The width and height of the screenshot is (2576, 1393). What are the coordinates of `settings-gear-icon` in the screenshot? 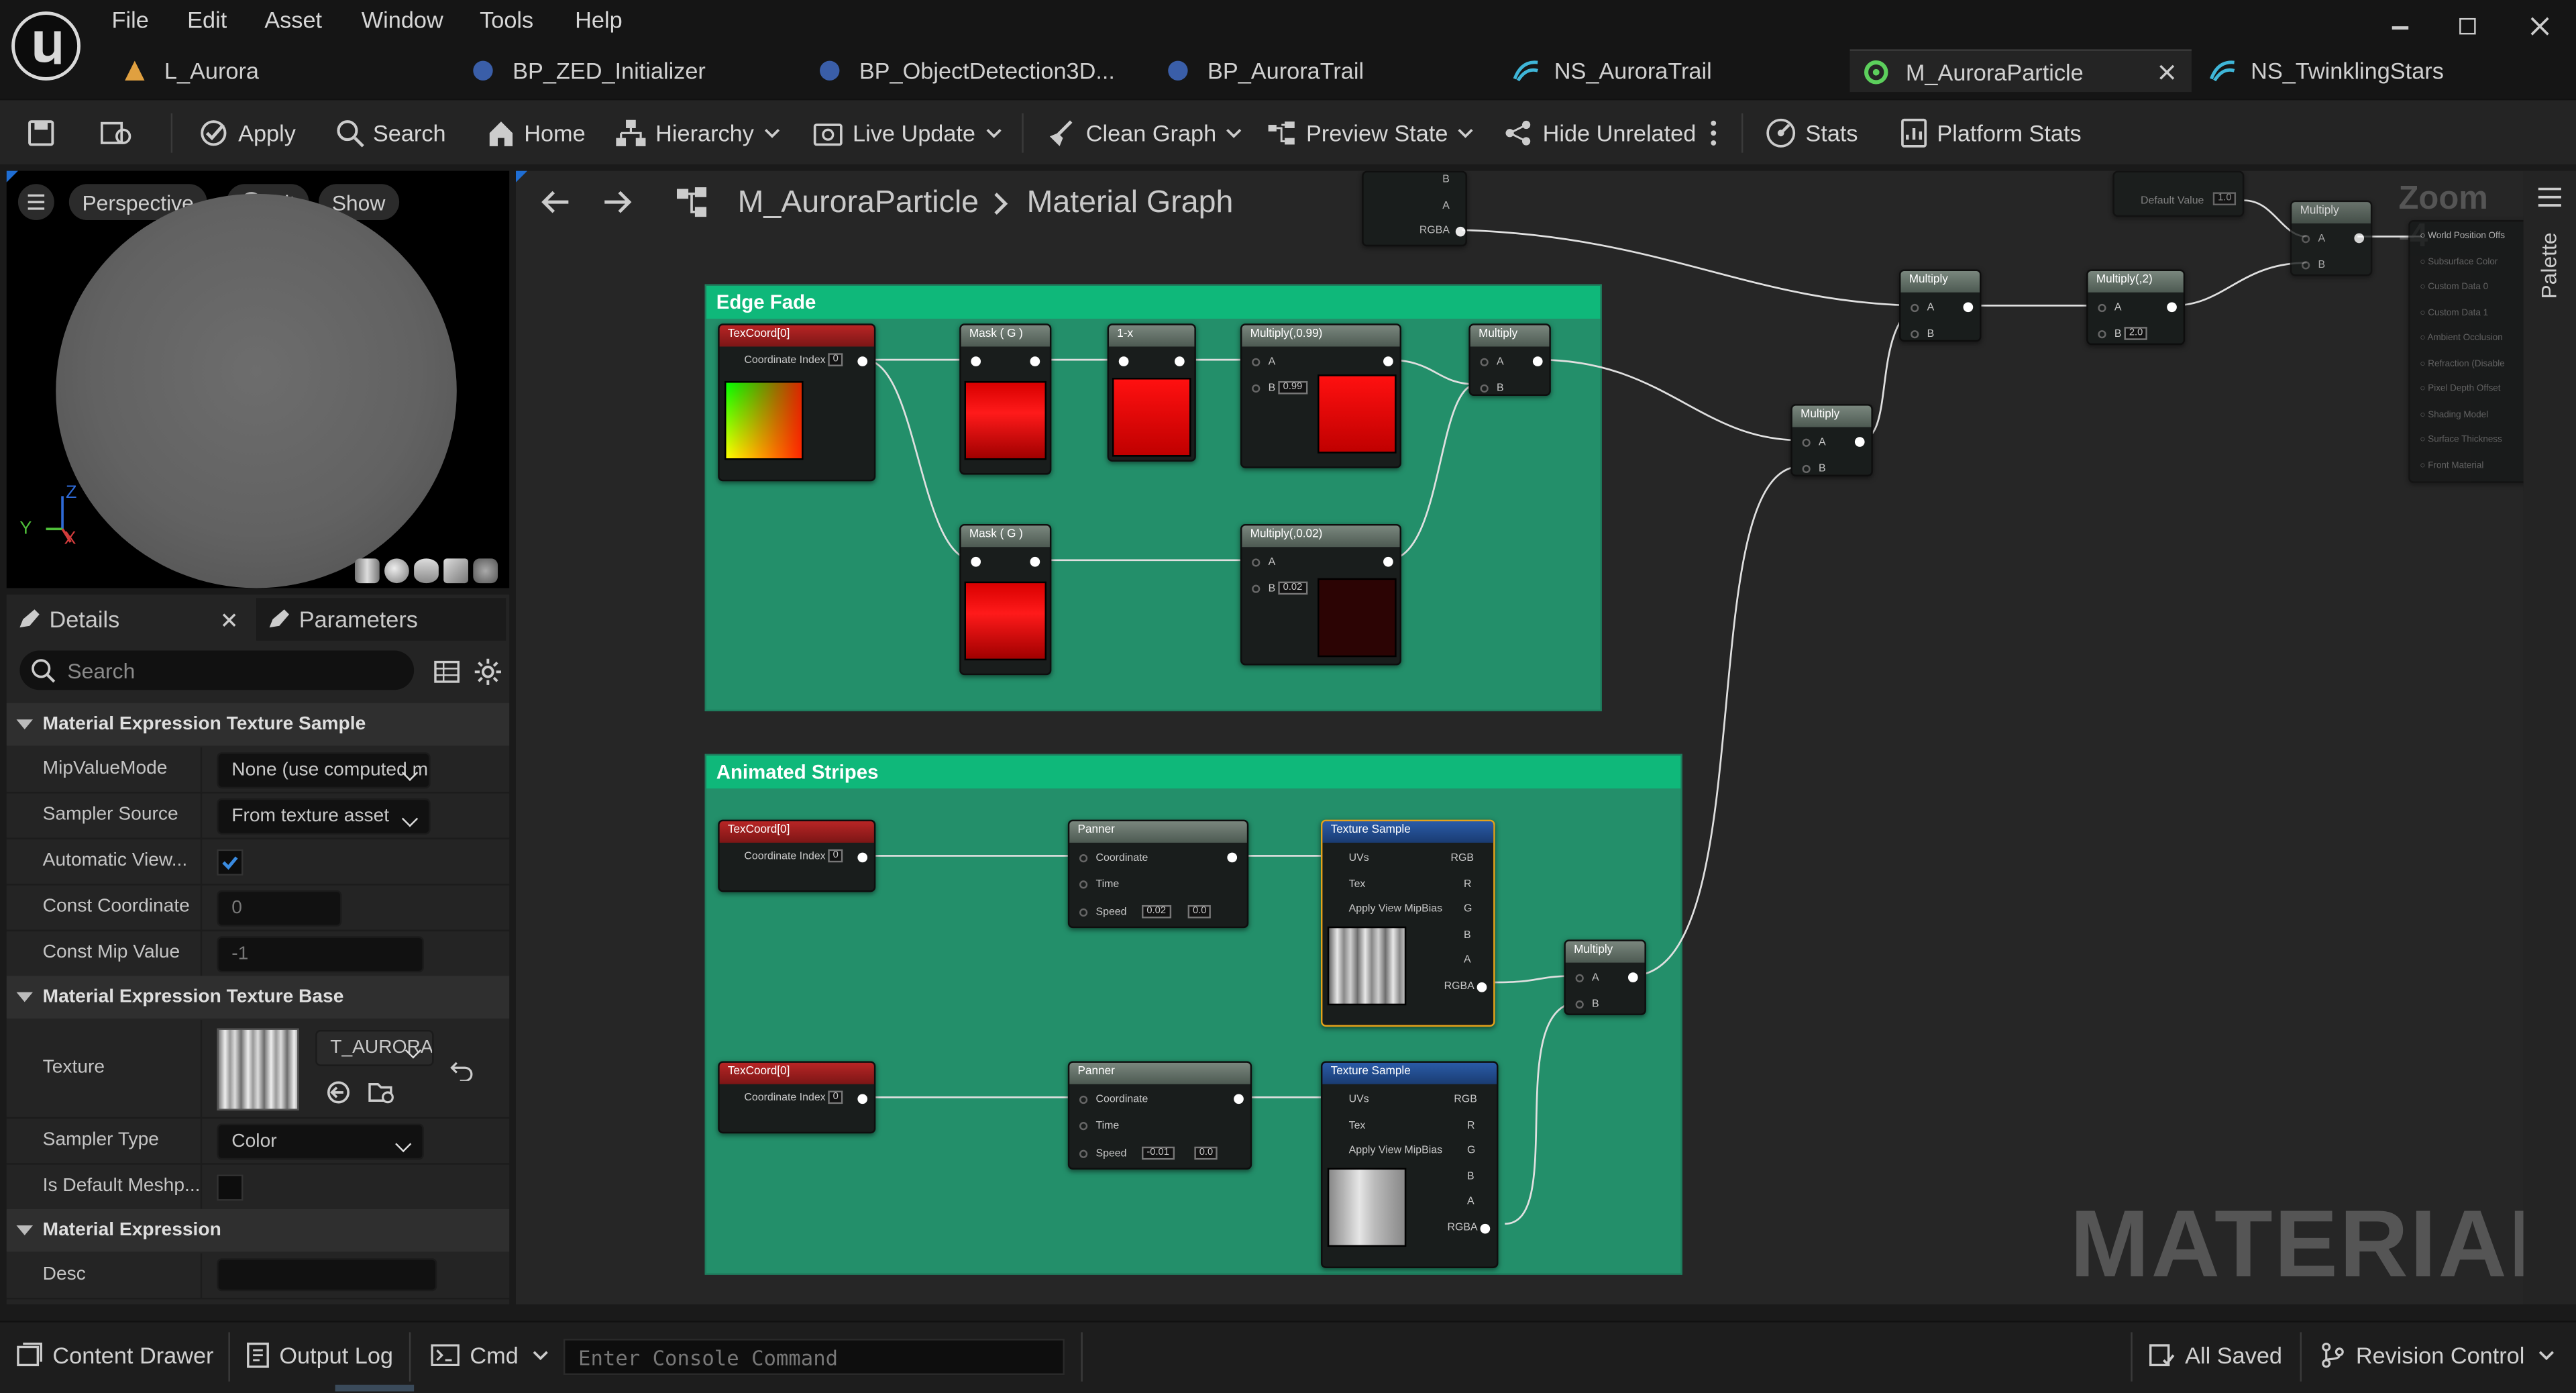 It's located at (487, 671).